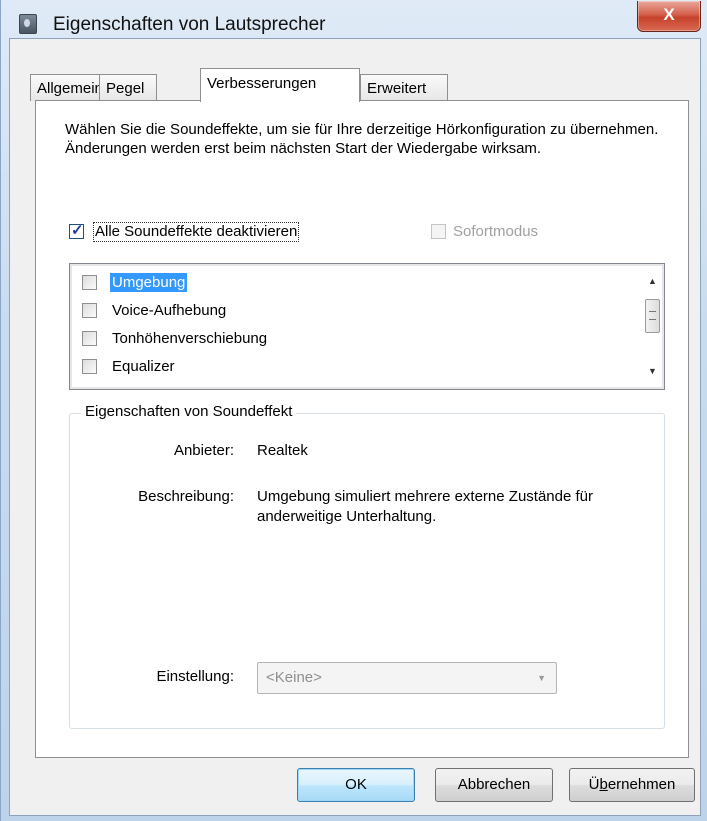 This screenshot has height=821, width=707. I want to click on close-button: X, so click(669, 16).